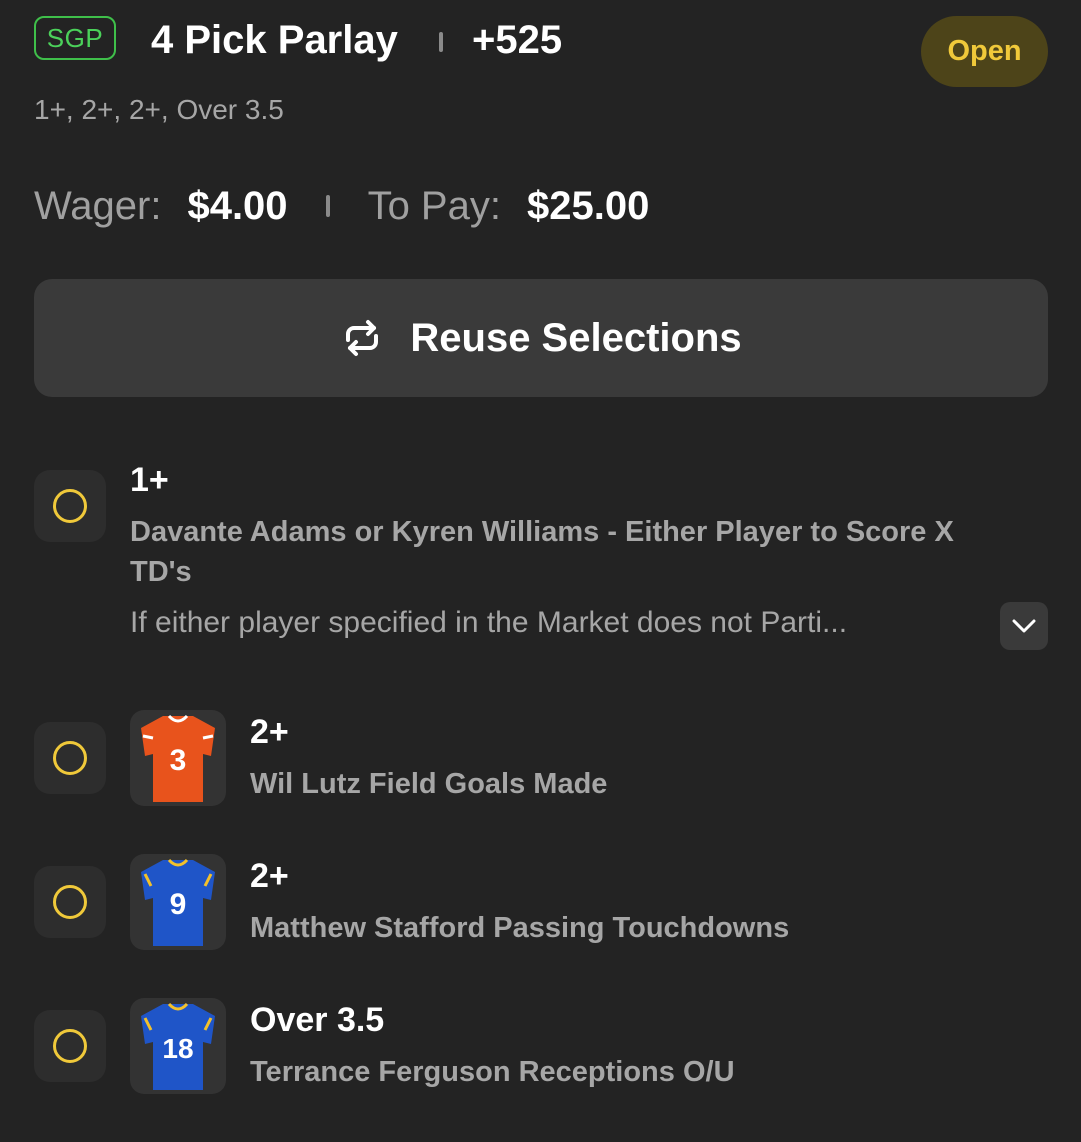 This screenshot has width=1081, height=1142. Describe the element at coordinates (541, 758) in the screenshot. I see `leg-item: 3 2+ Wil Lutz Field Goals Made` at that location.